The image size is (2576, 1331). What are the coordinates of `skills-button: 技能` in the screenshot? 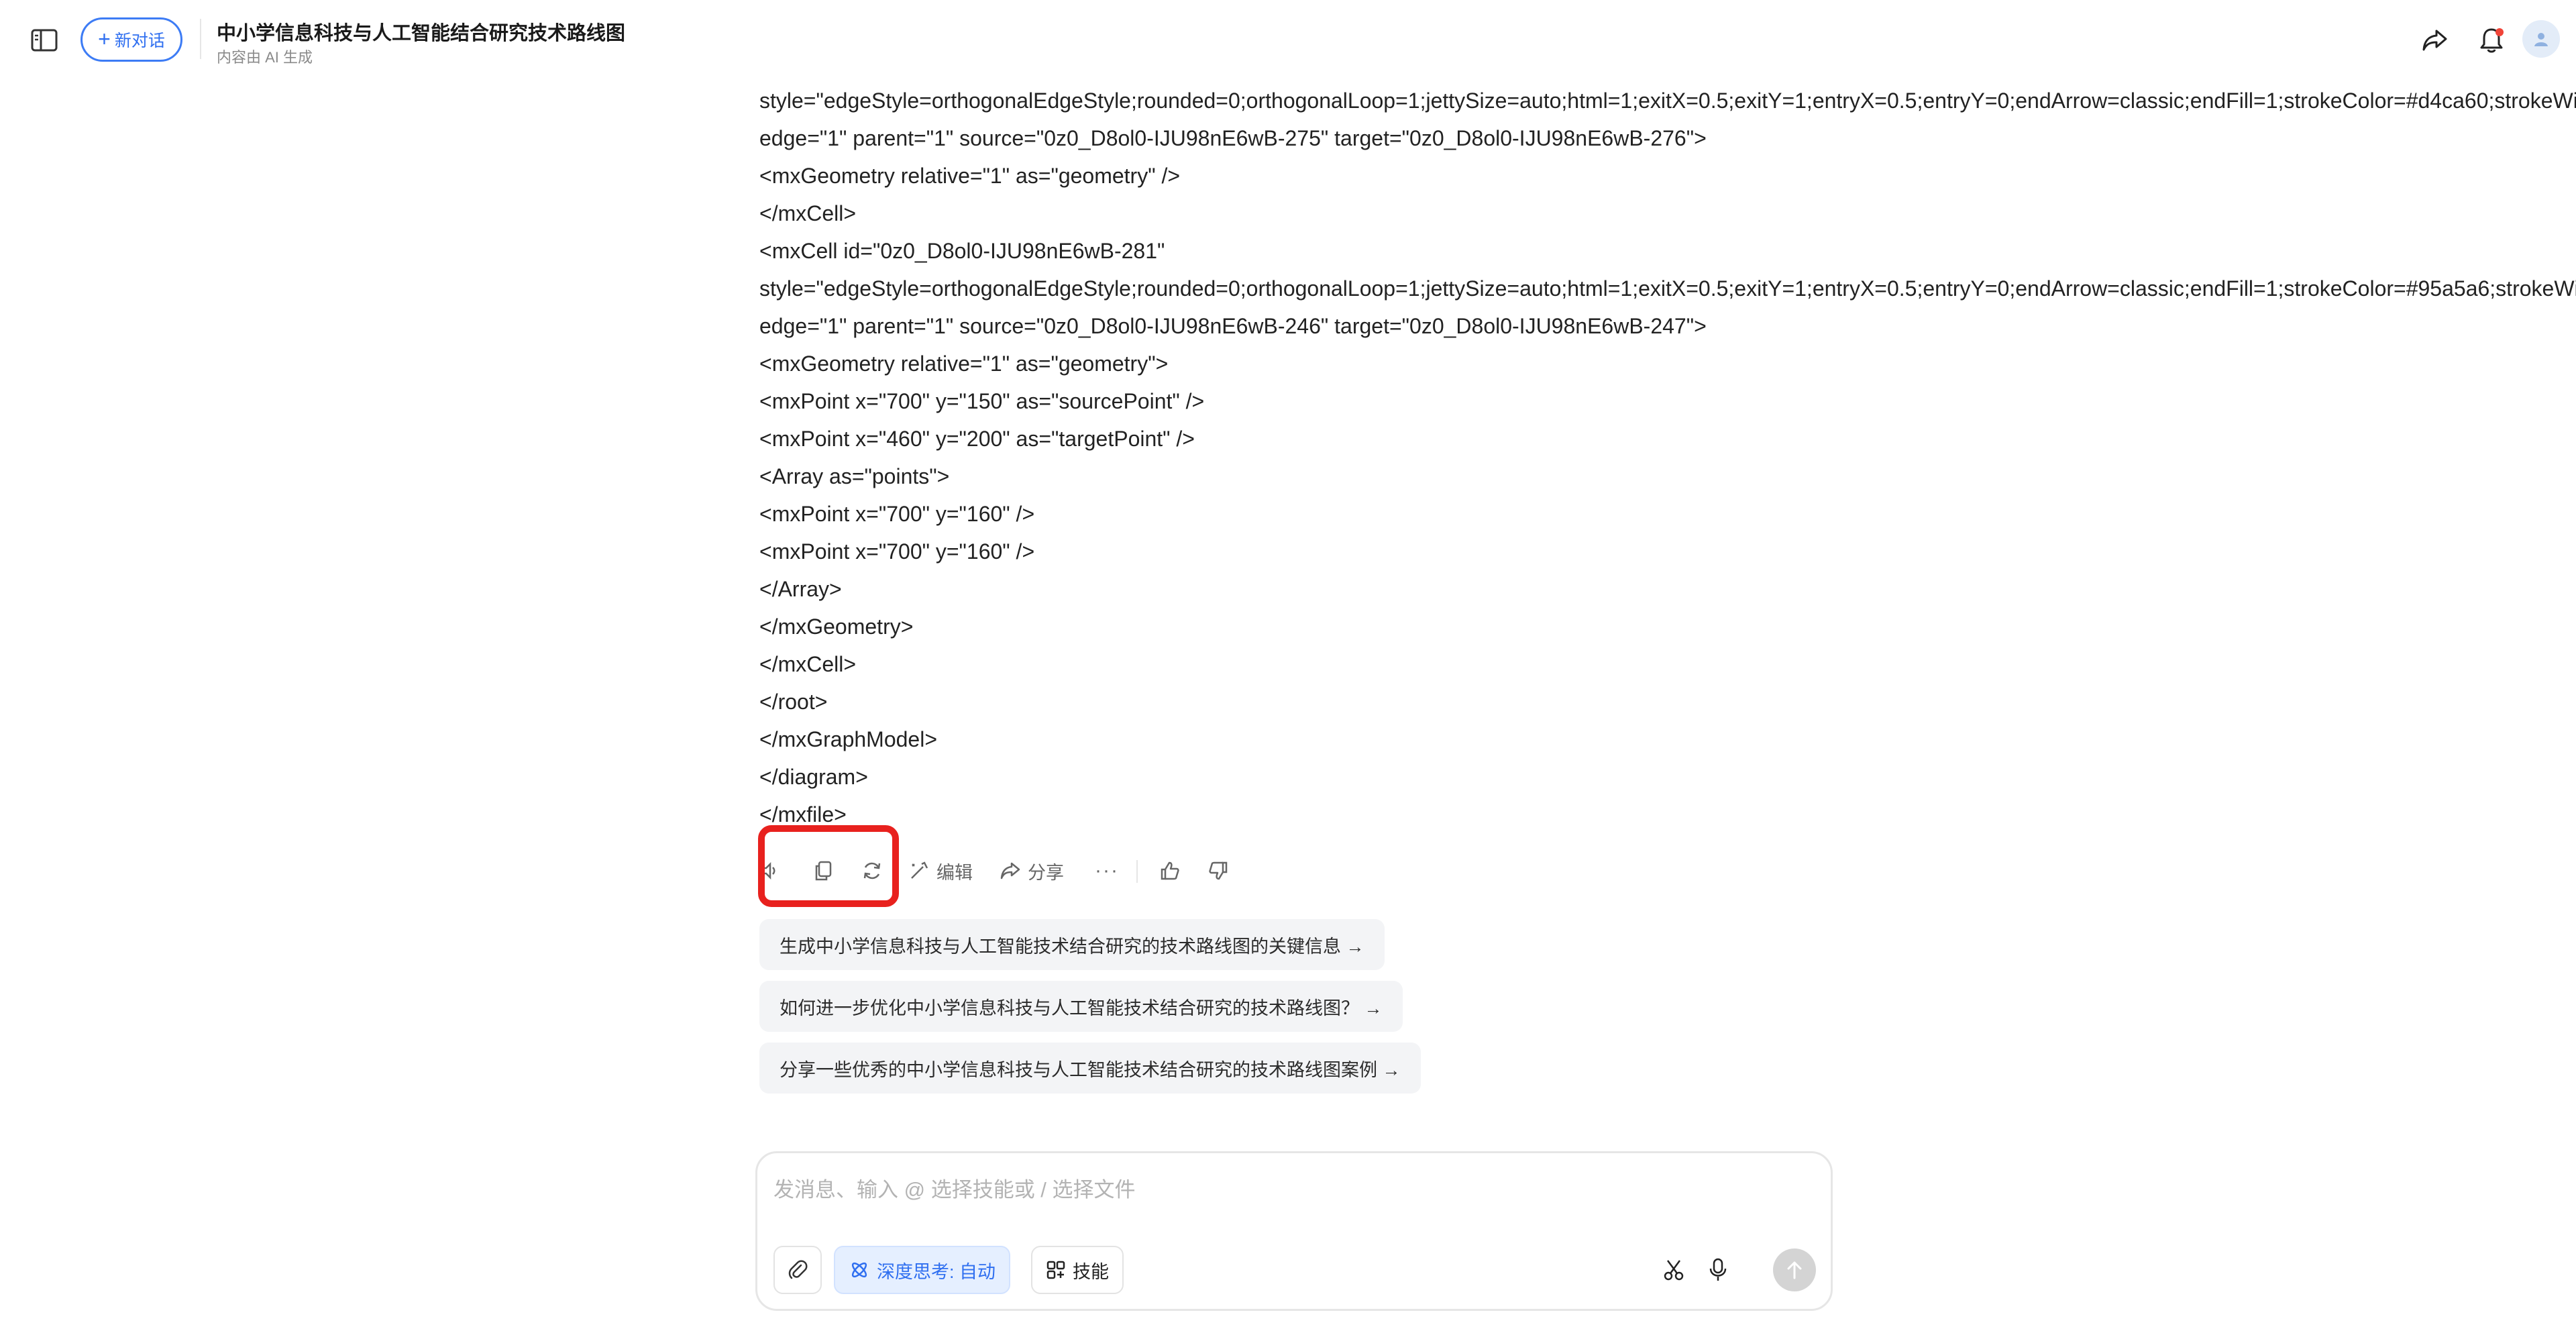 It's located at (1077, 1270).